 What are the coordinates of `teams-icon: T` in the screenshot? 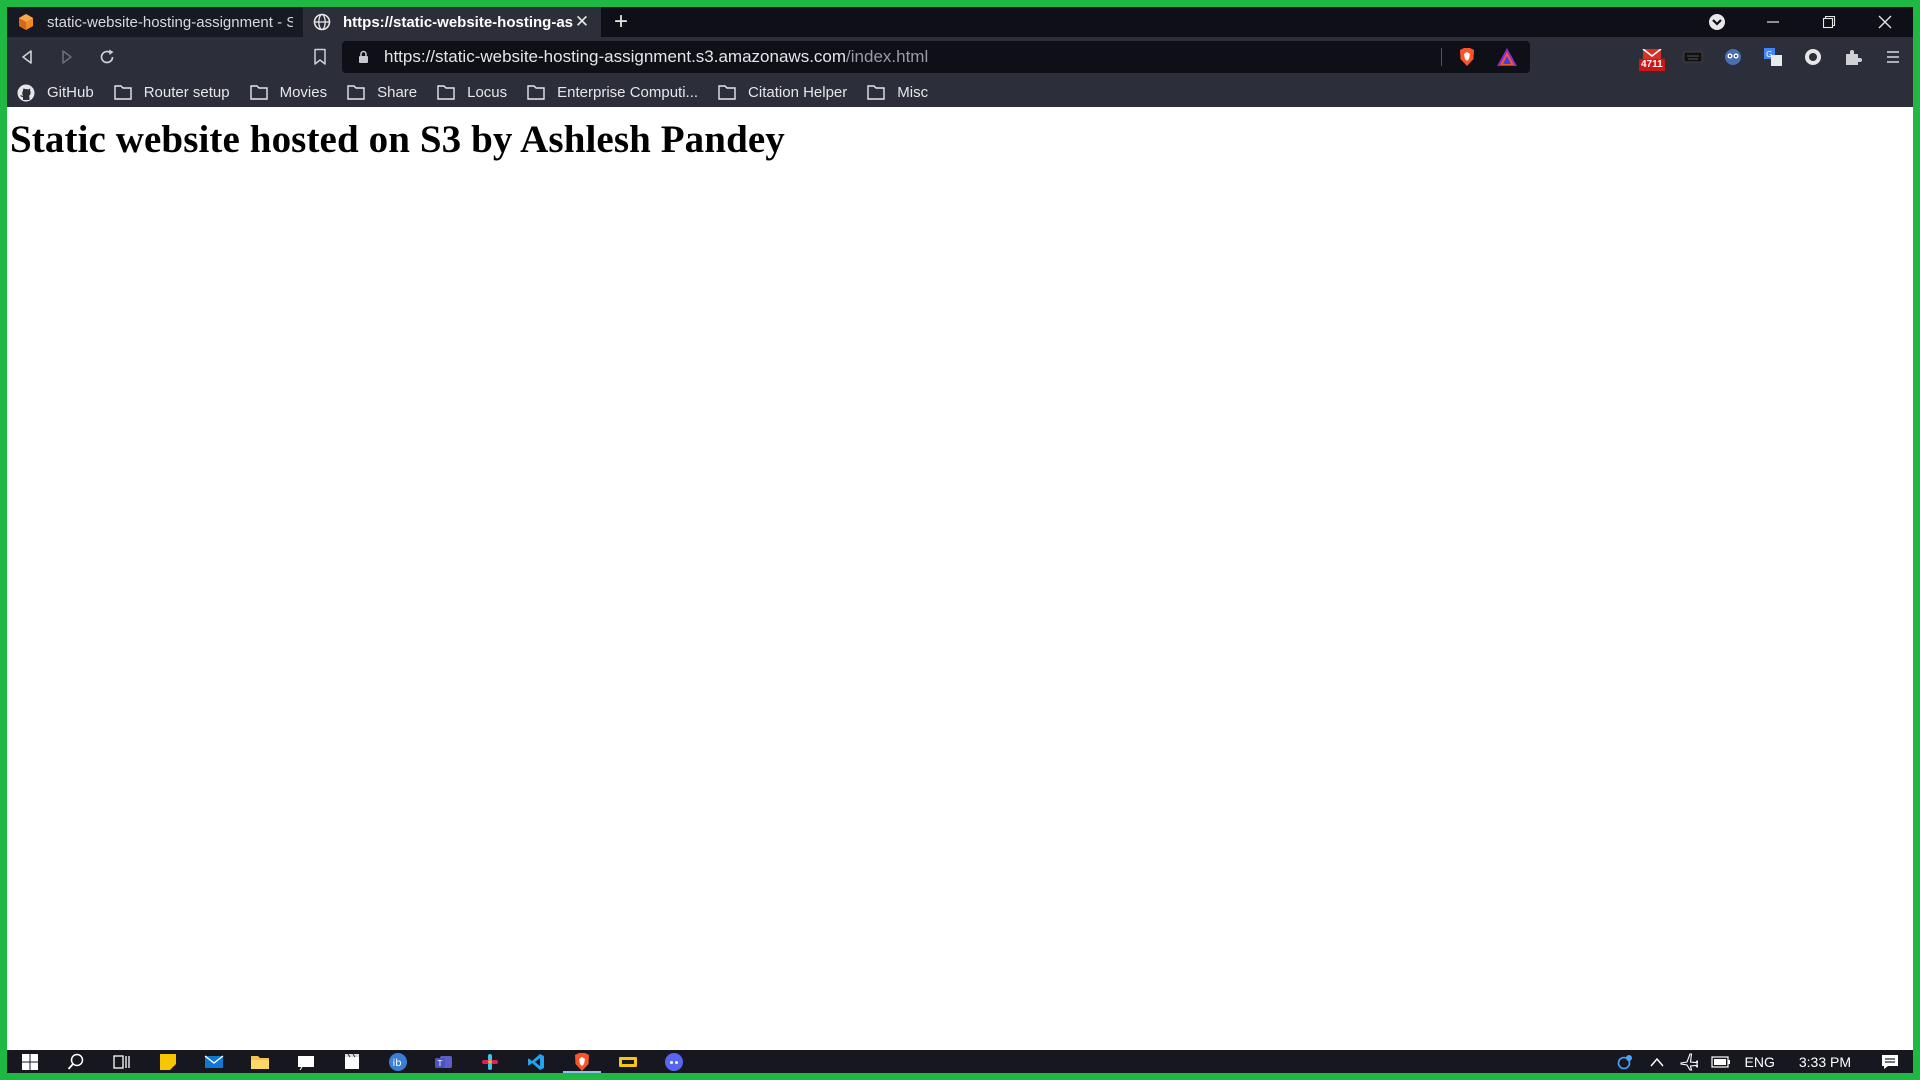 It's located at (444, 1061).